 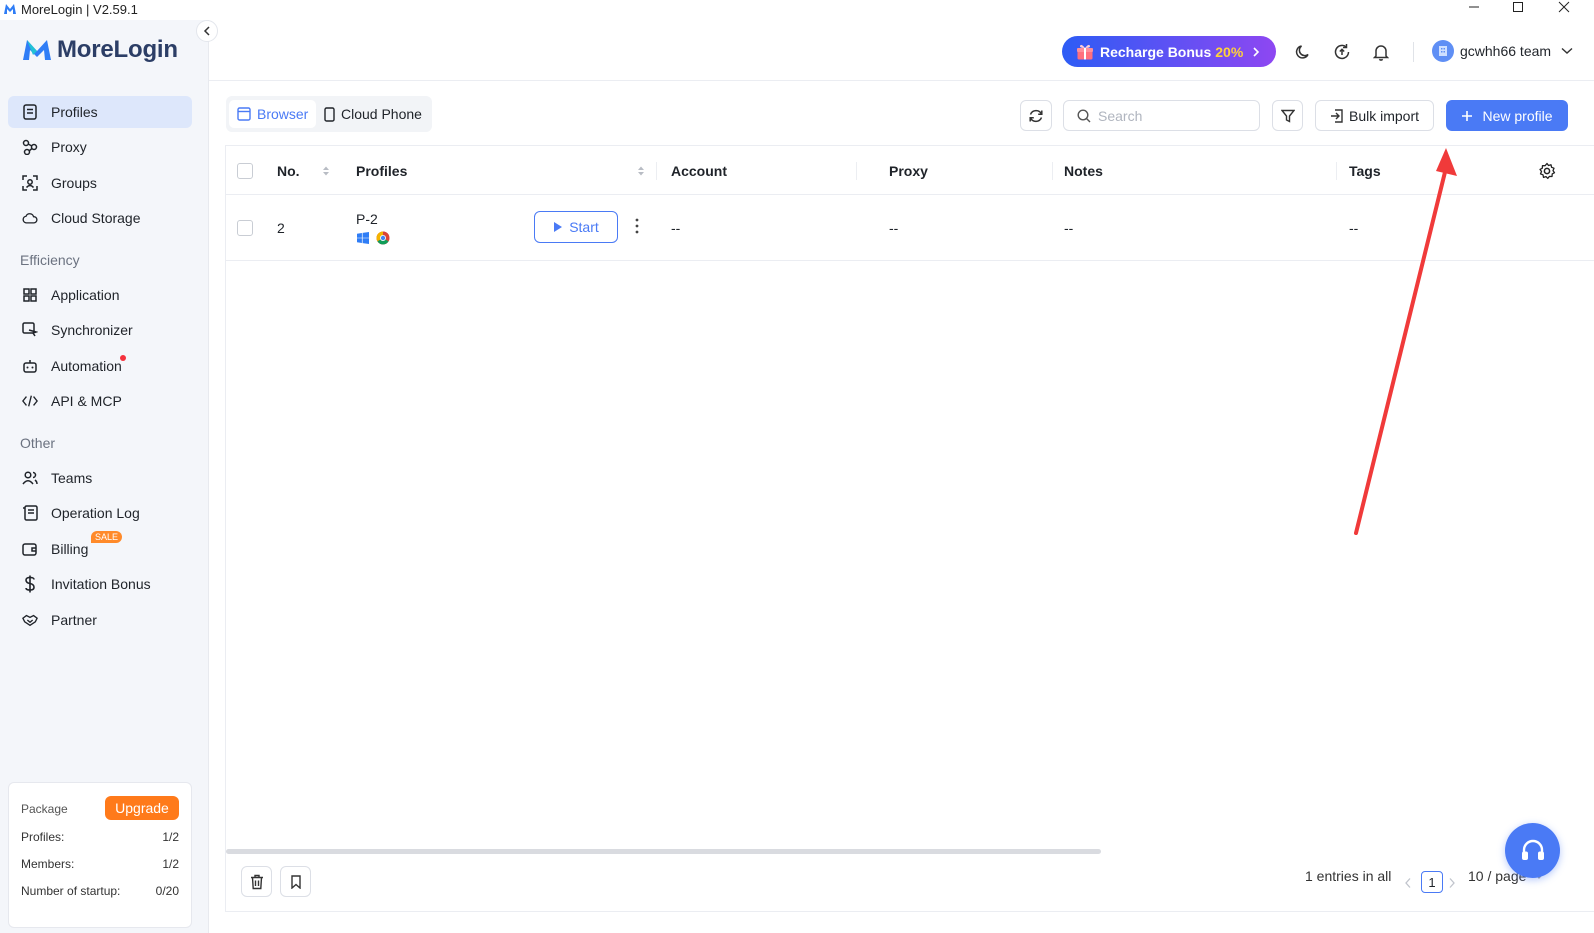 I want to click on wallet-icon, so click(x=30, y=549).